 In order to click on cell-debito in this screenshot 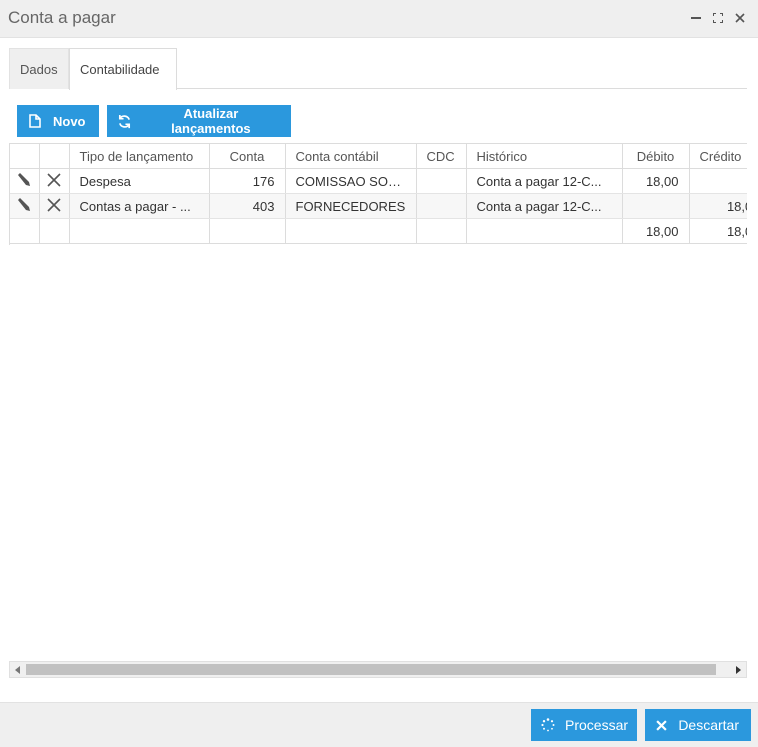, I will do `click(656, 206)`.